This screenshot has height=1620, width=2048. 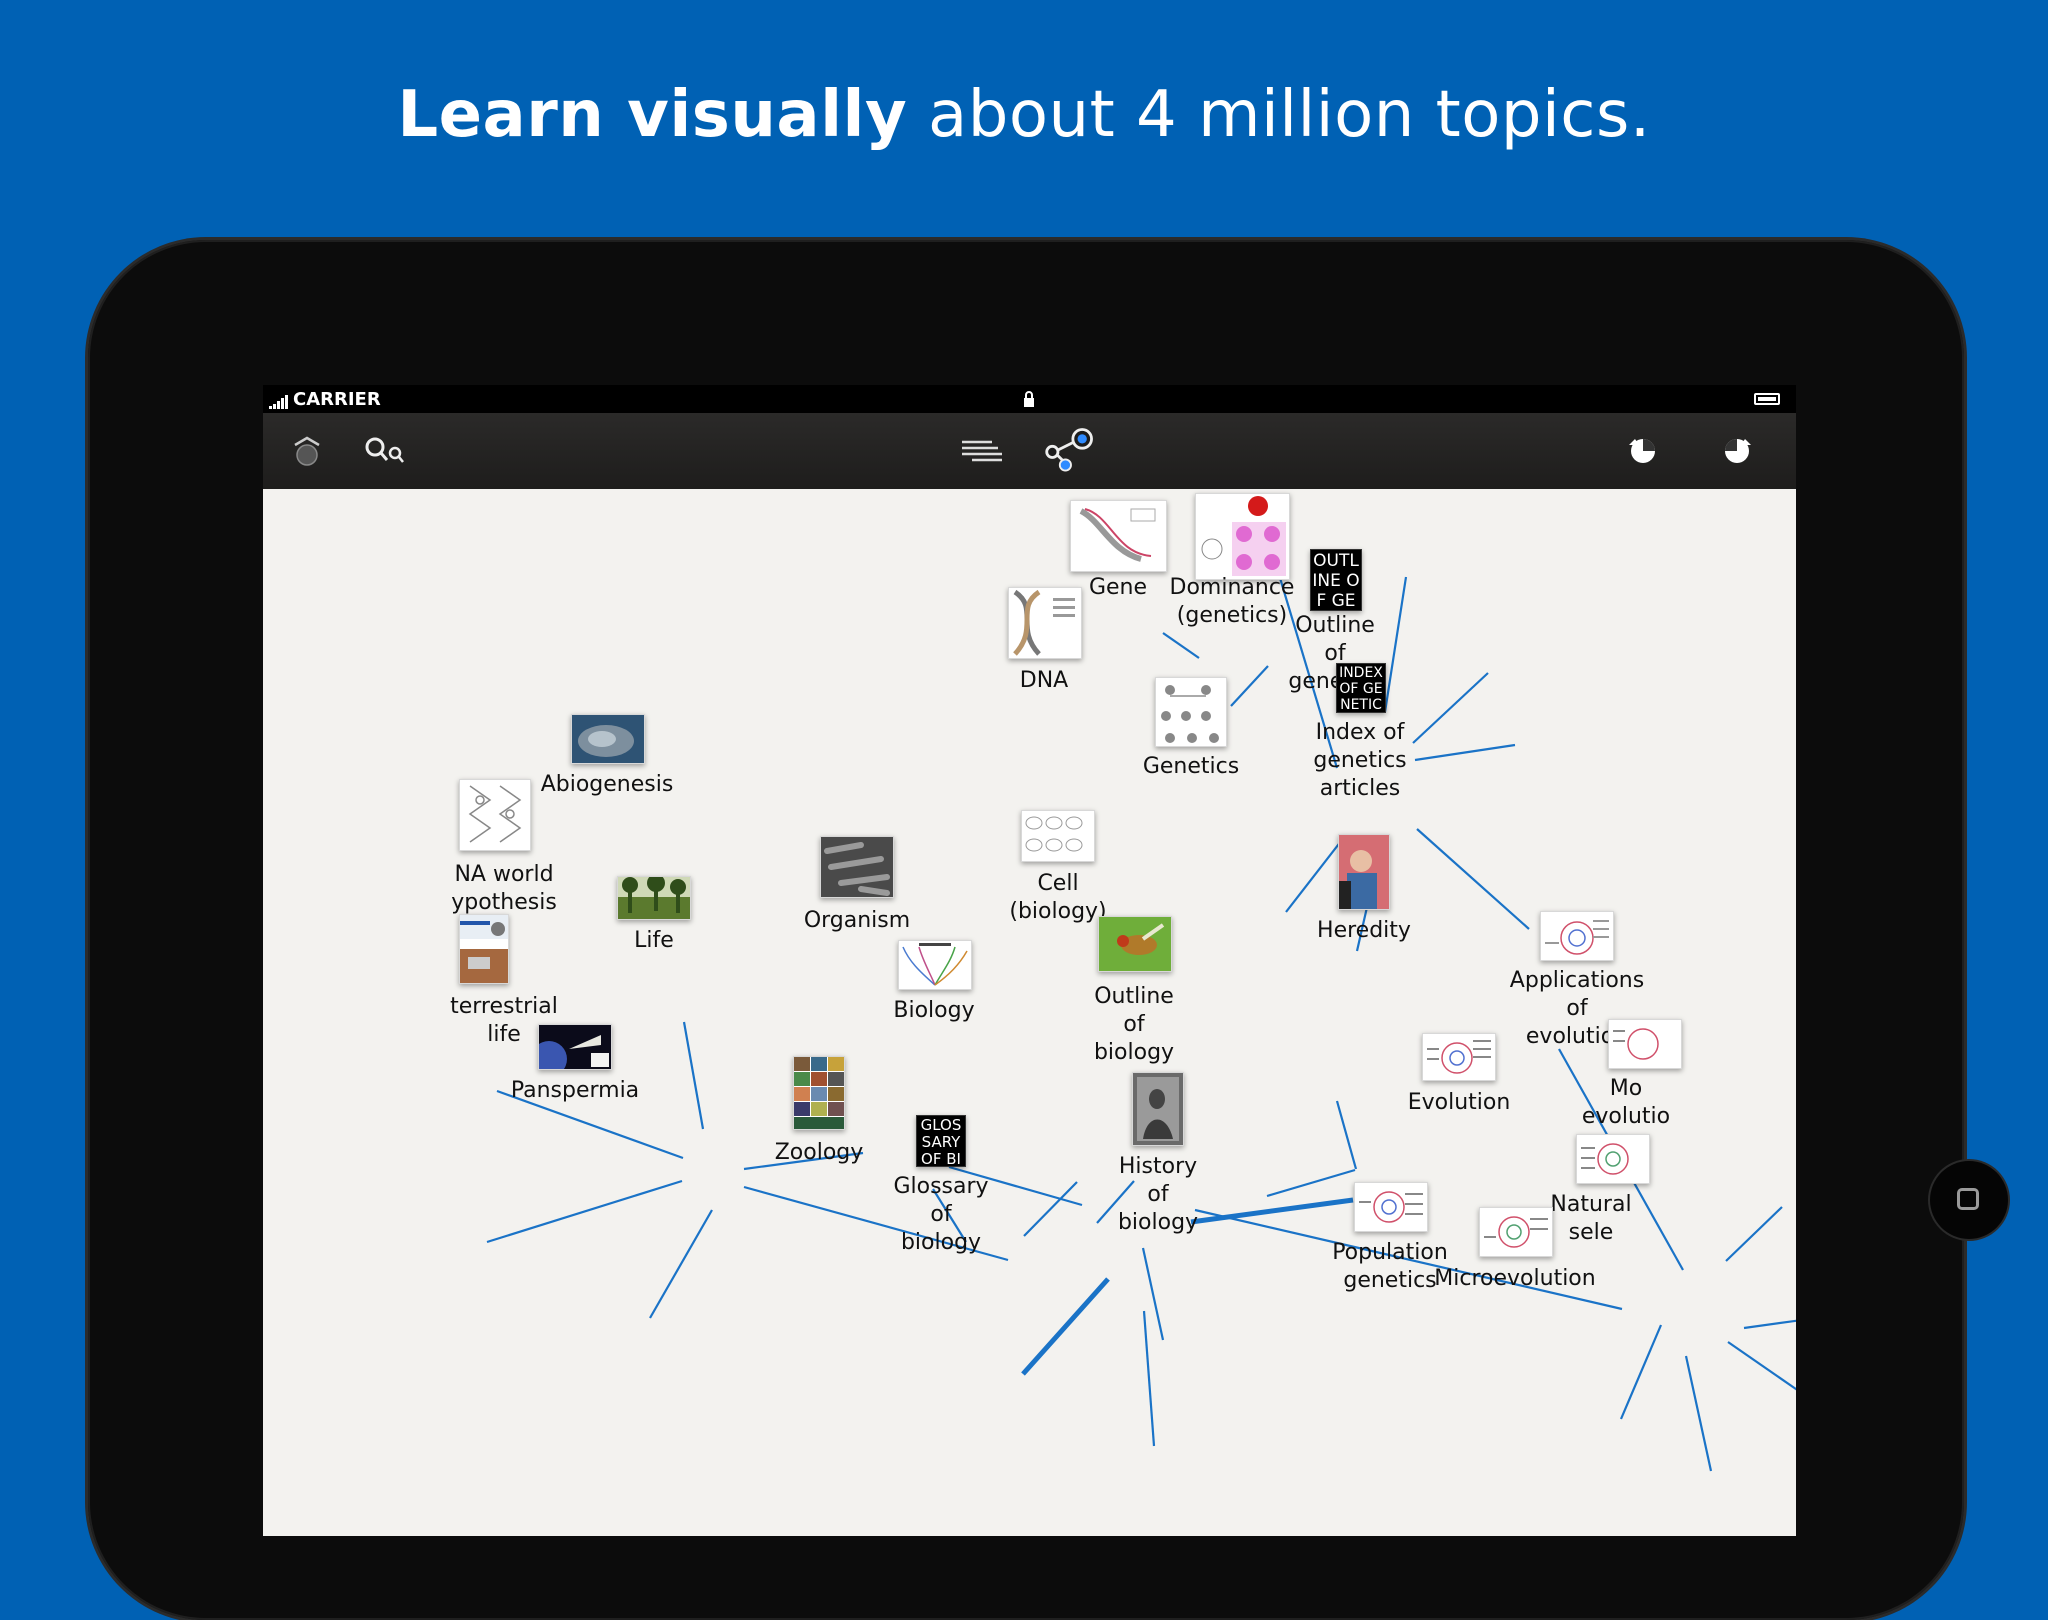 I want to click on index-genetics-thumbnail: INDEX OF GENETICS, so click(x=1361, y=688).